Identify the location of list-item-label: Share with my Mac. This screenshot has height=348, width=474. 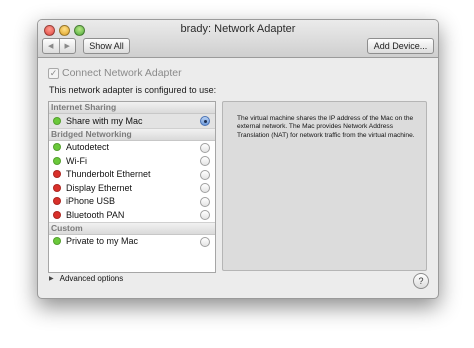
(104, 120).